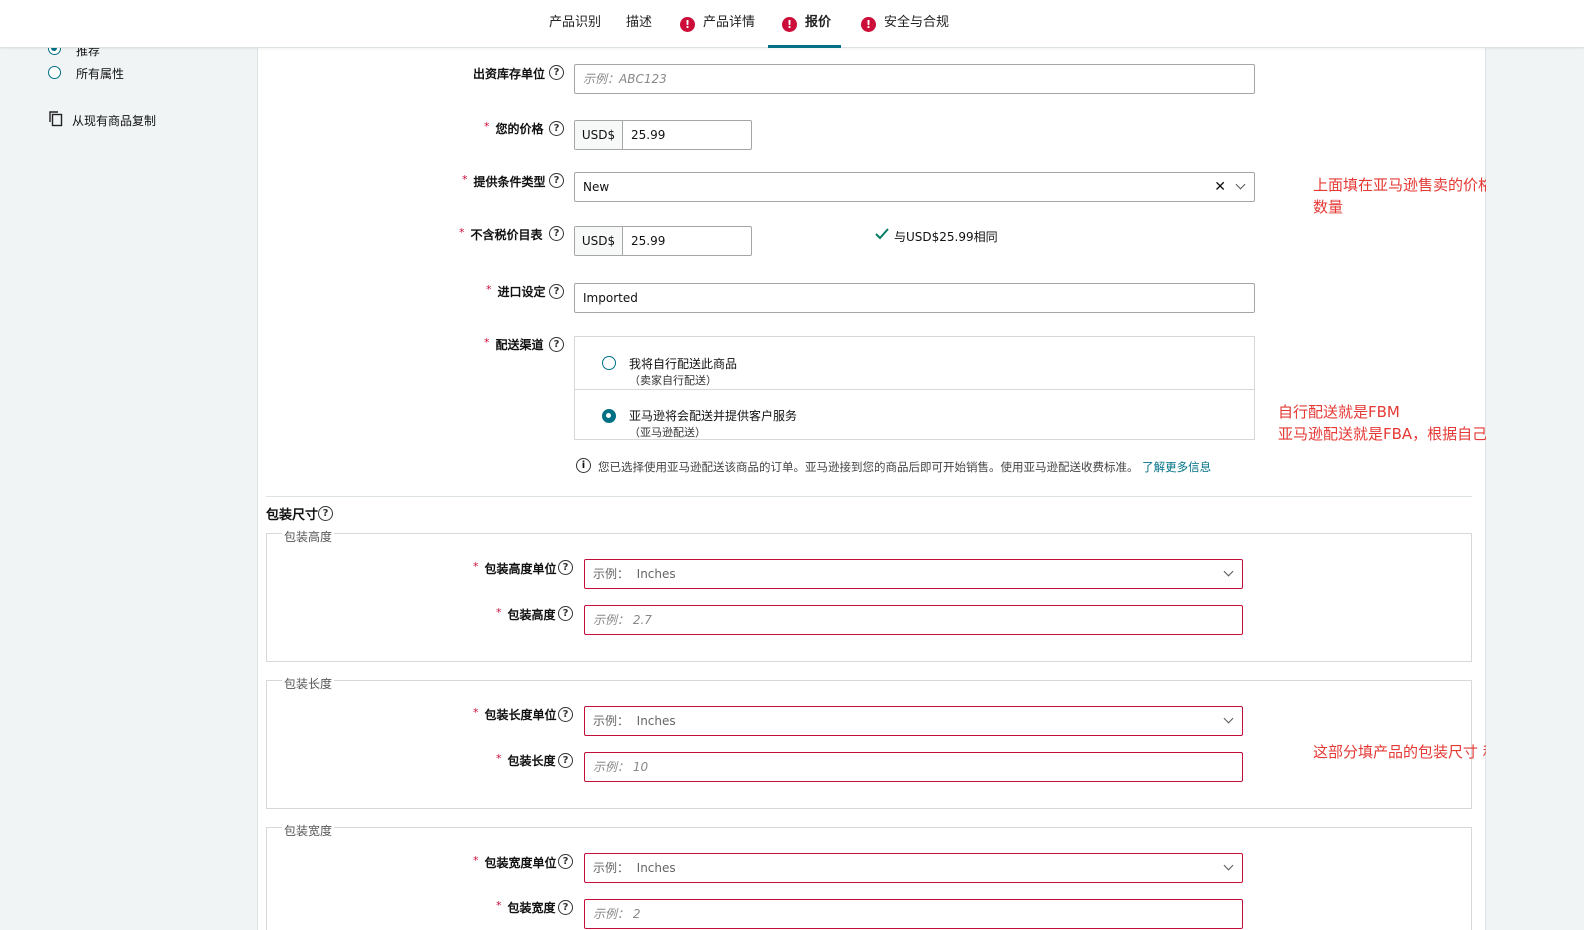 The image size is (1584, 930). I want to click on width-unit-label: * 包装宽度单位, so click(515, 862).